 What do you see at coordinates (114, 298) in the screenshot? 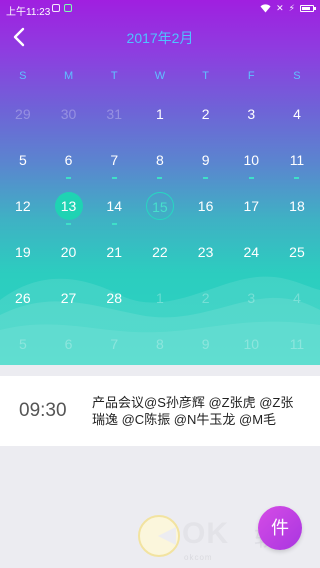
I see `day-number: 28` at bounding box center [114, 298].